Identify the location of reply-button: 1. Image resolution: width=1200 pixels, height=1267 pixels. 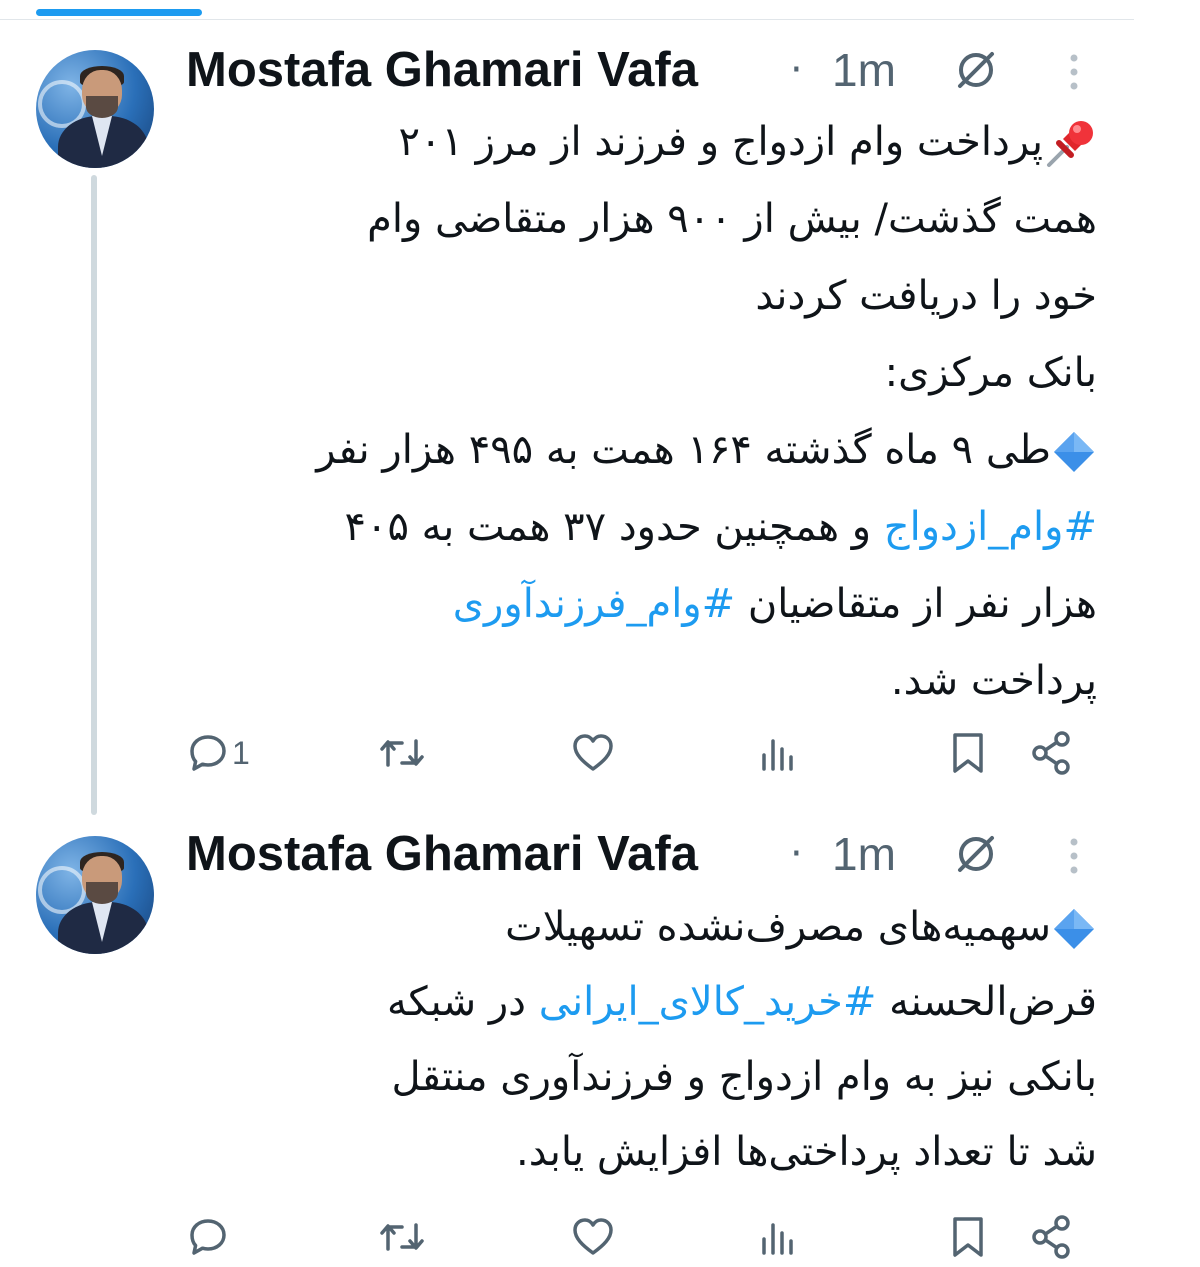
(218, 753).